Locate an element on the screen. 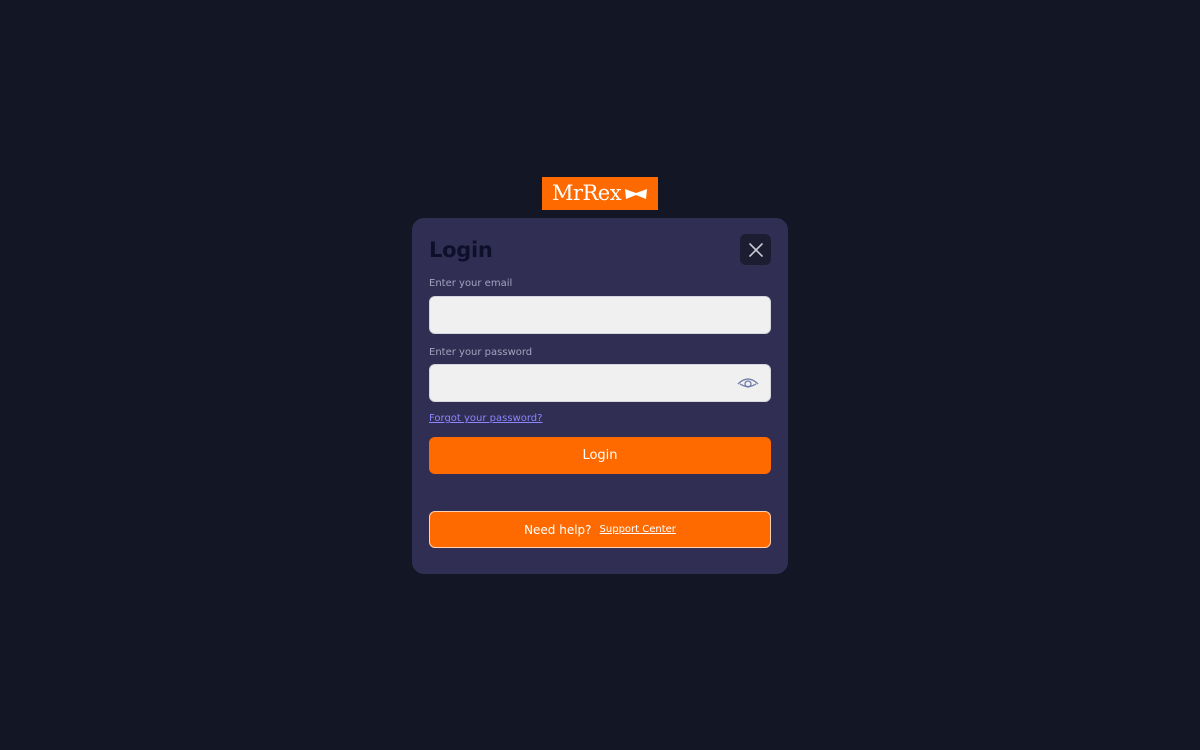 The height and width of the screenshot is (750, 1200). email-label: Enter your email is located at coordinates (471, 283).